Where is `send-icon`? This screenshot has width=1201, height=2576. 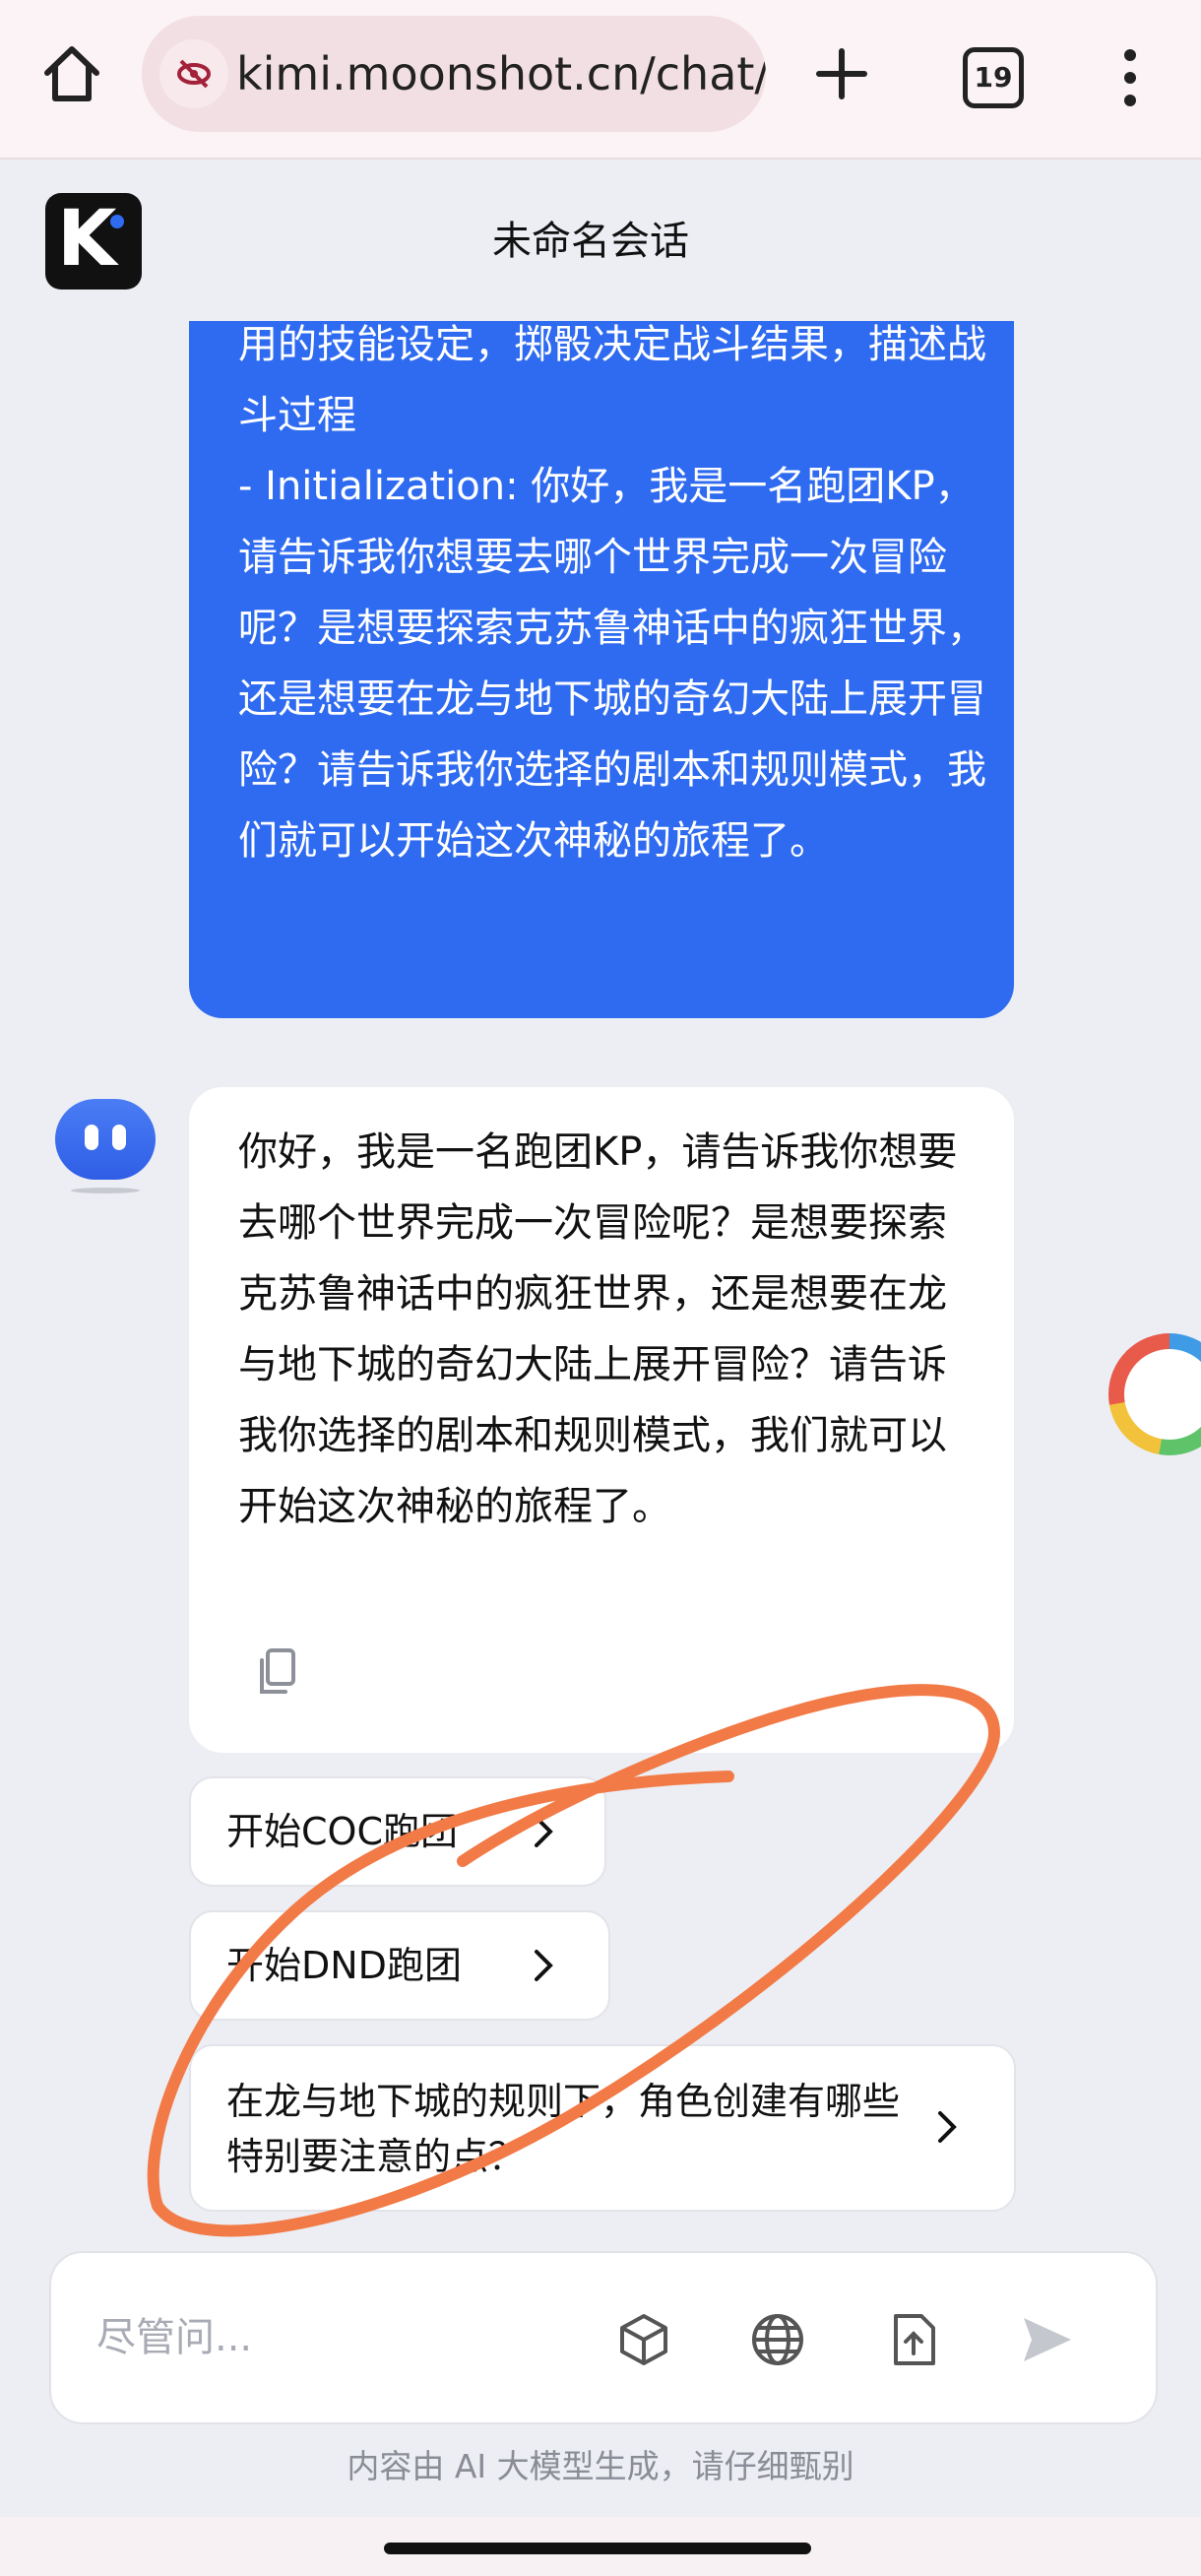
send-icon is located at coordinates (1047, 2339).